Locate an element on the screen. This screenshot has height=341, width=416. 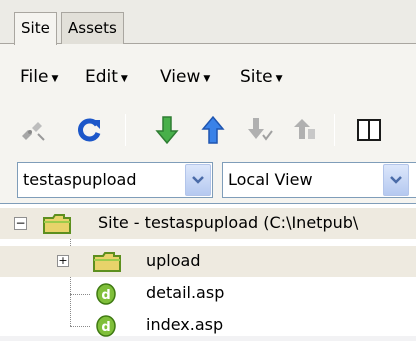
menu-edit: Edit ▼ is located at coordinates (106, 77).